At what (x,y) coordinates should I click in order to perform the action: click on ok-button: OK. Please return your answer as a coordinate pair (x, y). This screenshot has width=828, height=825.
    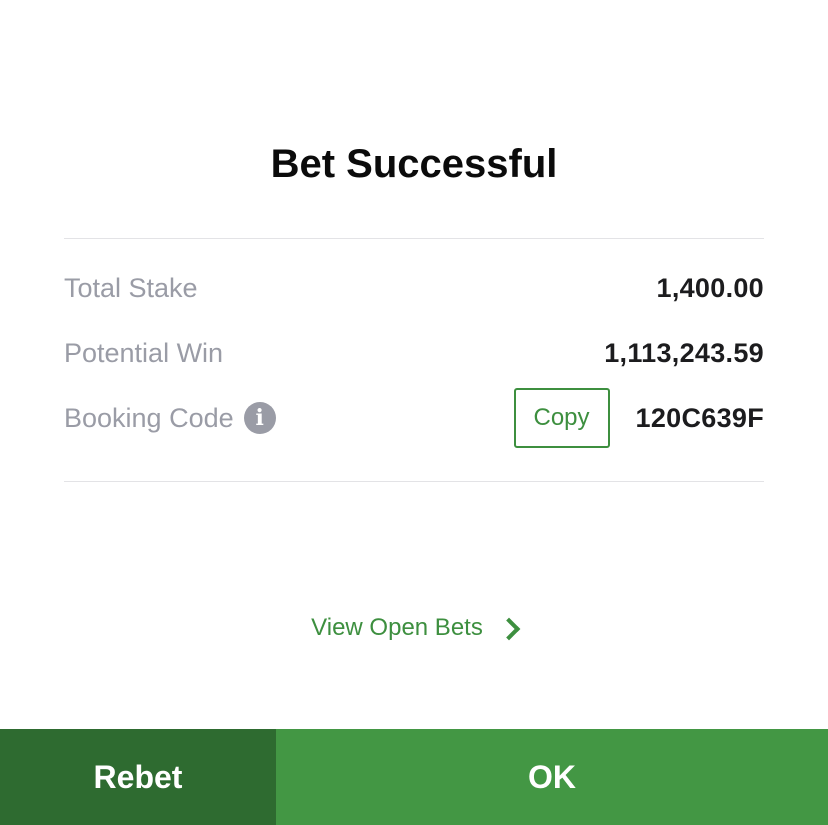
    Looking at the image, I should click on (552, 777).